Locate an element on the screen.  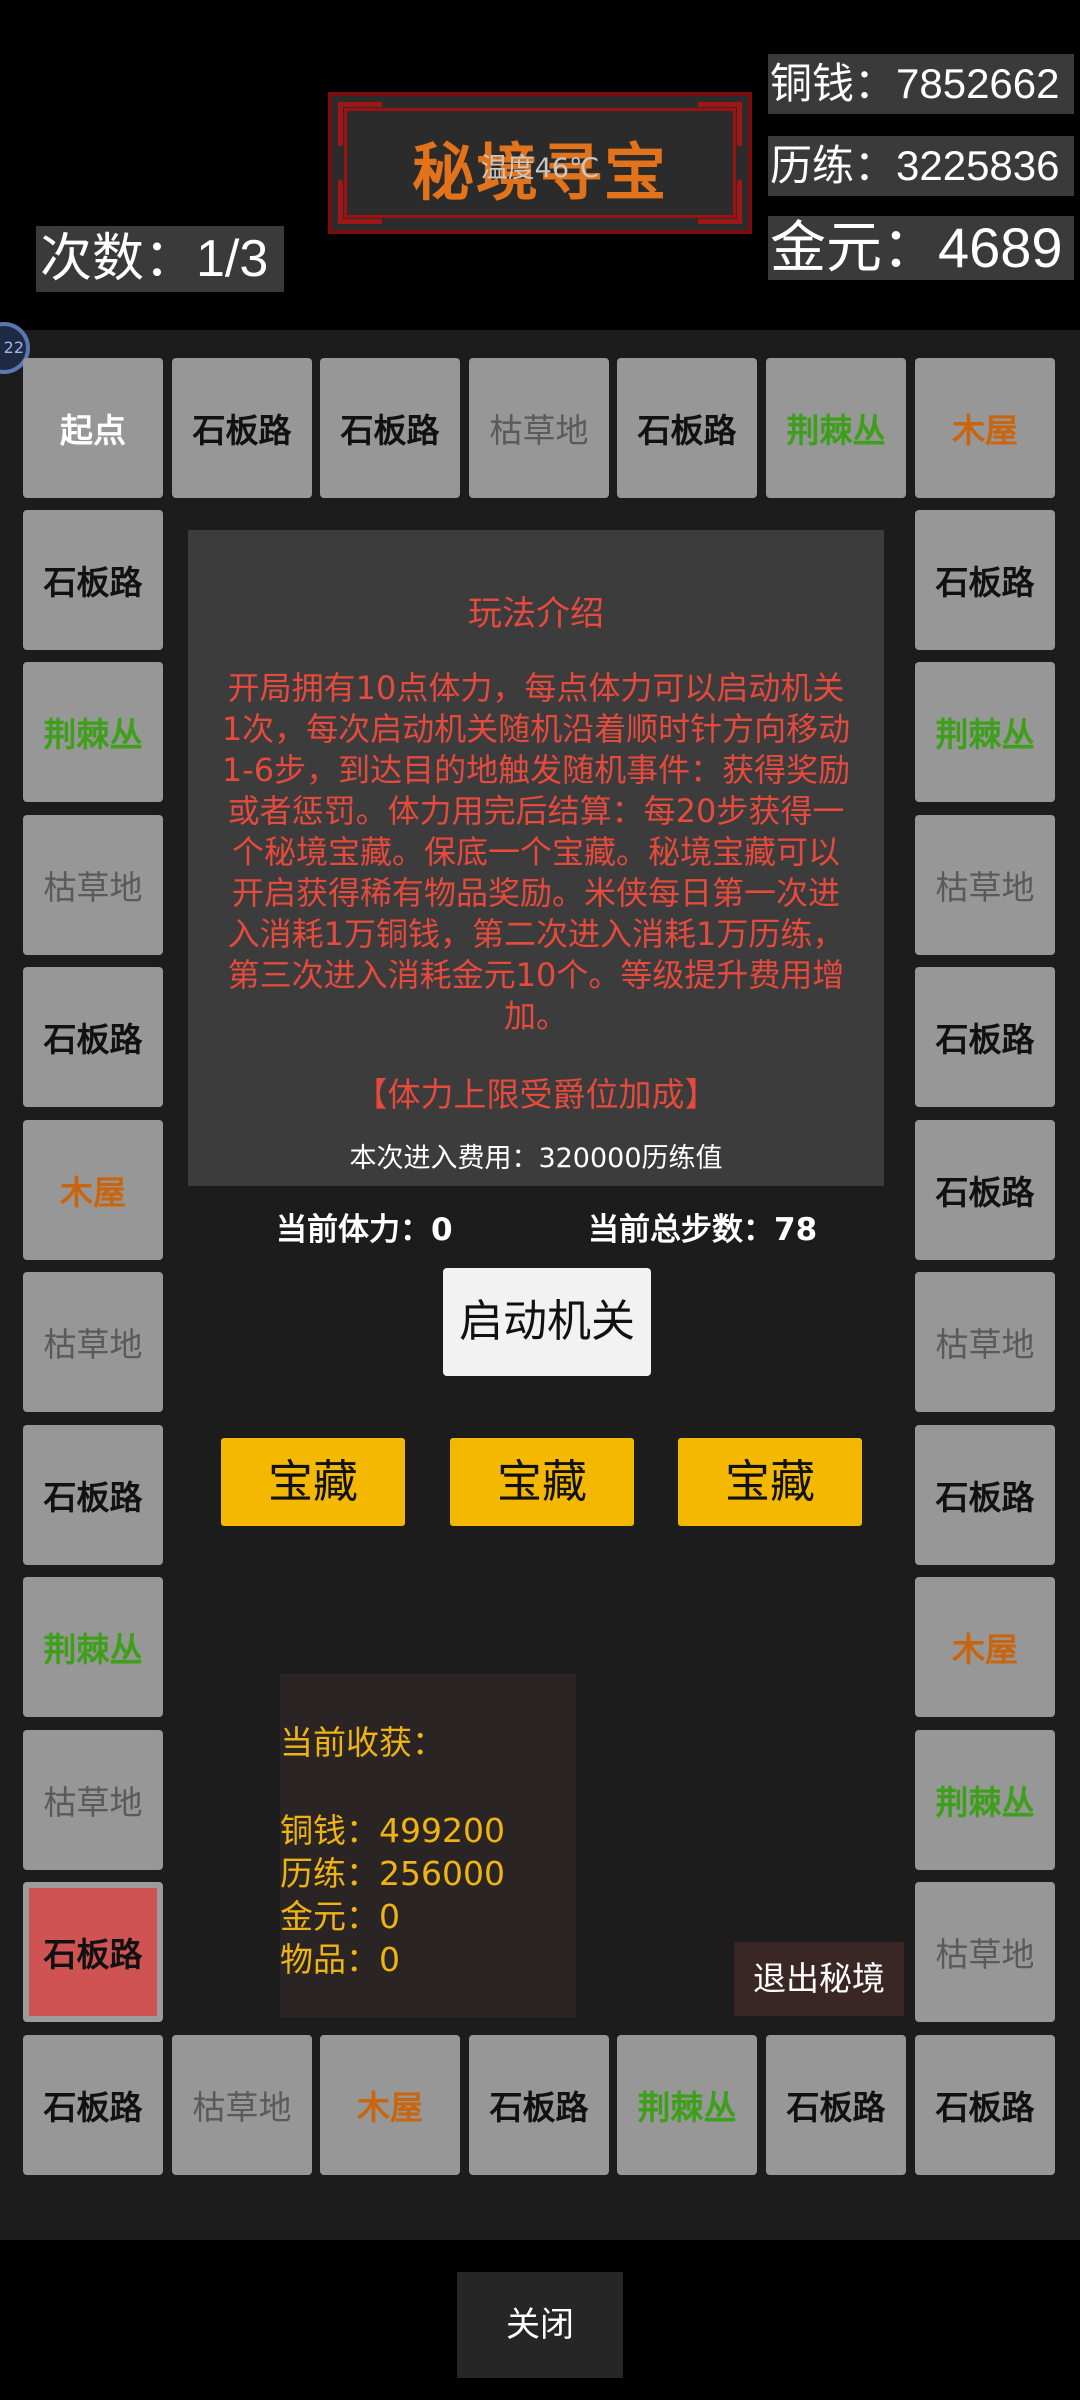
rules-note: 【体力上限受爵位加成】 is located at coordinates (536, 1094).